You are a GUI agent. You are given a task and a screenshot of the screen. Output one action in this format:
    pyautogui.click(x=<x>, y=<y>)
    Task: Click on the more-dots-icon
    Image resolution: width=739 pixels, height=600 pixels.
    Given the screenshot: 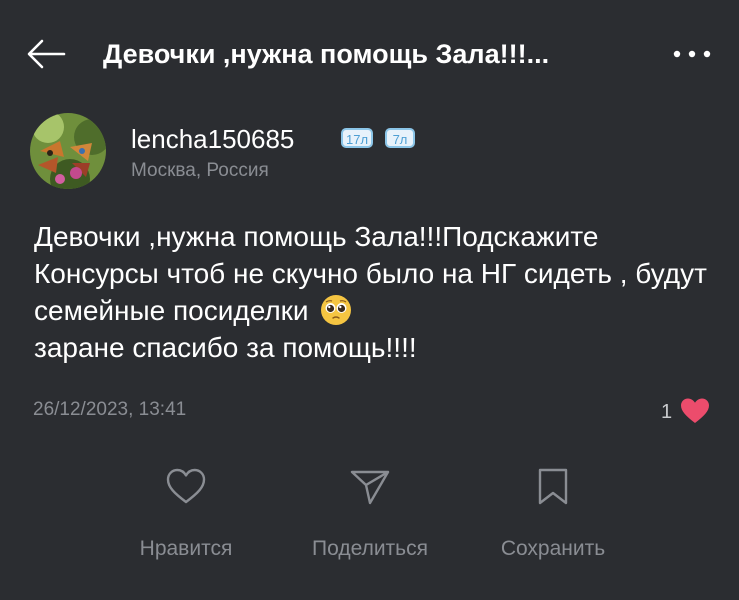 What is the action you would take?
    pyautogui.click(x=692, y=54)
    